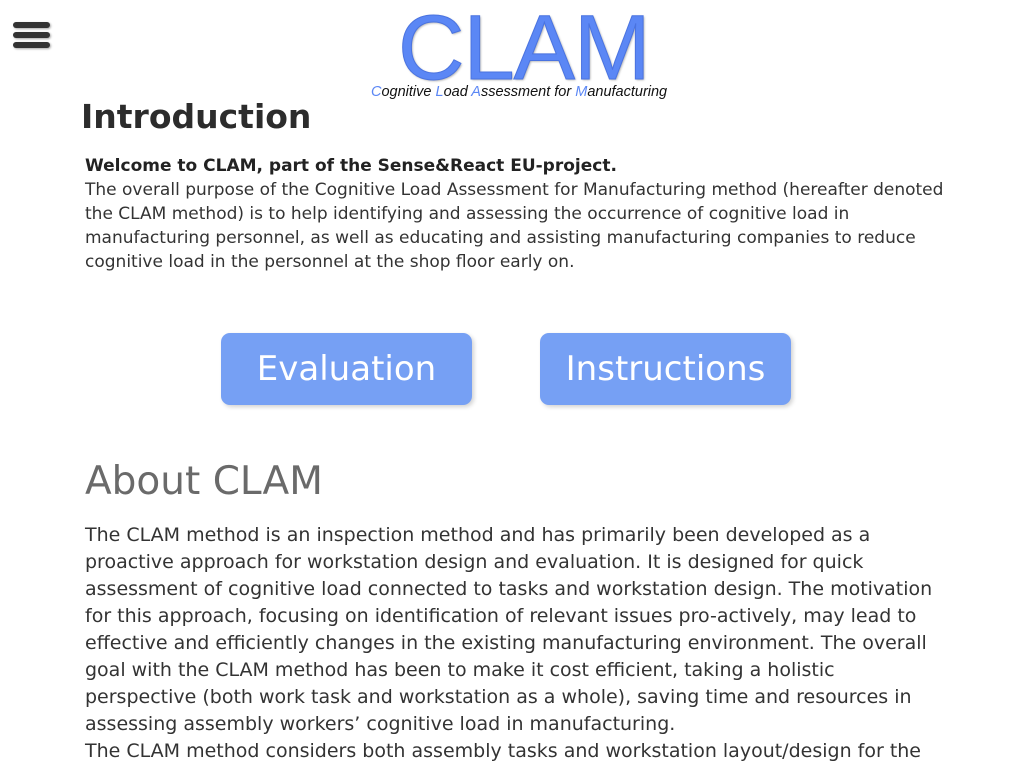 Image resolution: width=1022 pixels, height=767 pixels. What do you see at coordinates (439, 92) in the screenshot?
I see `logo-subtitle-letter: L` at bounding box center [439, 92].